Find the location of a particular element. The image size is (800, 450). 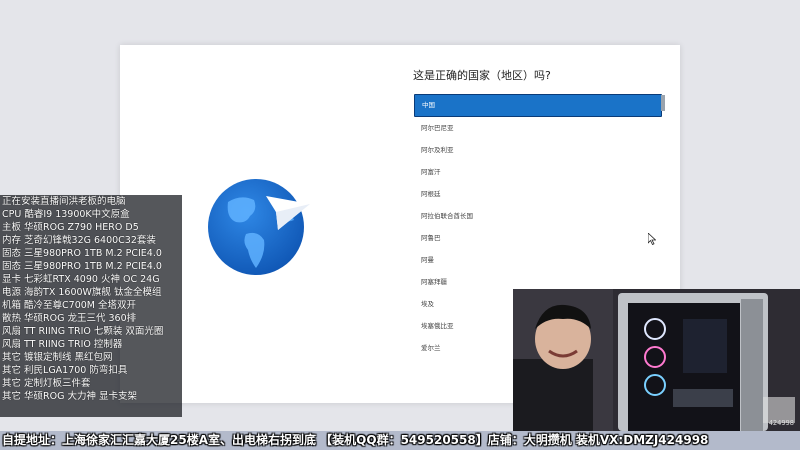

mouse-cursor-icon is located at coordinates (652, 239).